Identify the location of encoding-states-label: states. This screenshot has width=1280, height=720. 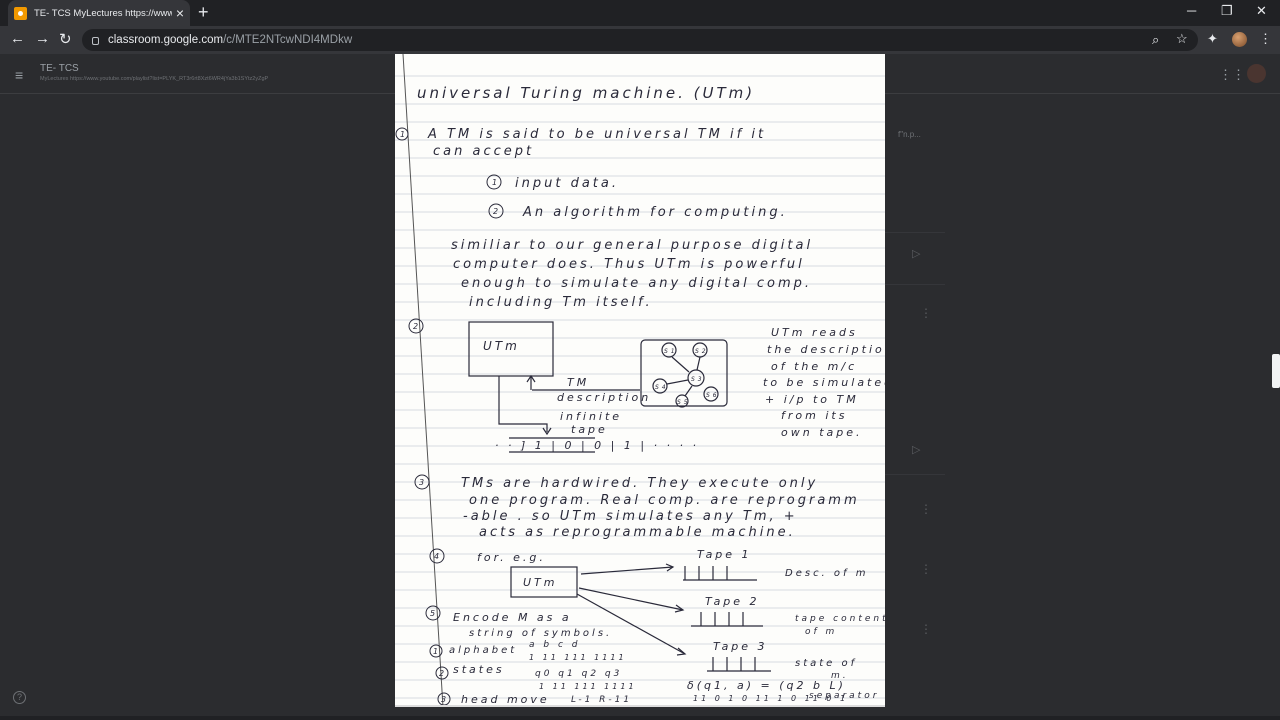
(479, 669).